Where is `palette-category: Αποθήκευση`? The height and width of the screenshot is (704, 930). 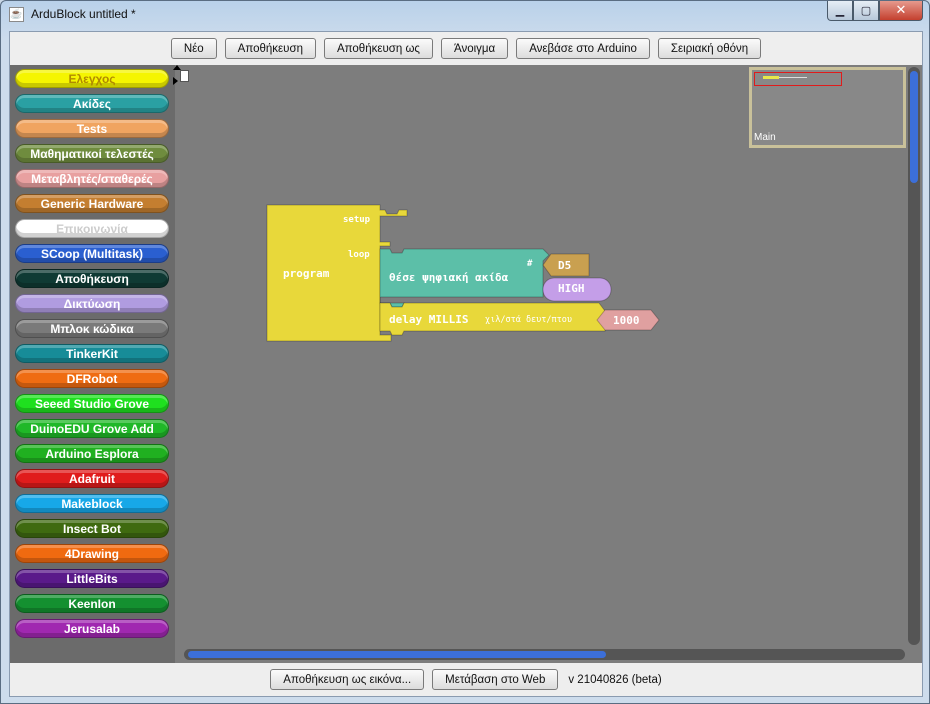 palette-category: Αποθήκευση is located at coordinates (92, 278).